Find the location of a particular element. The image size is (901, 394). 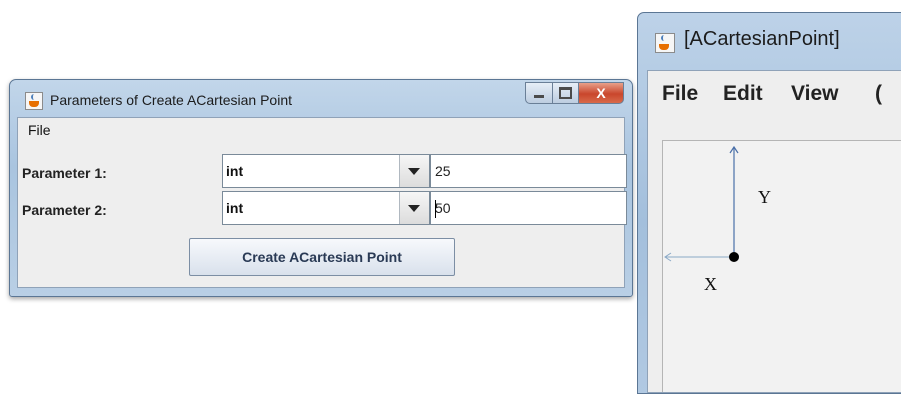

parameter-1-type-select: int is located at coordinates (326, 171).